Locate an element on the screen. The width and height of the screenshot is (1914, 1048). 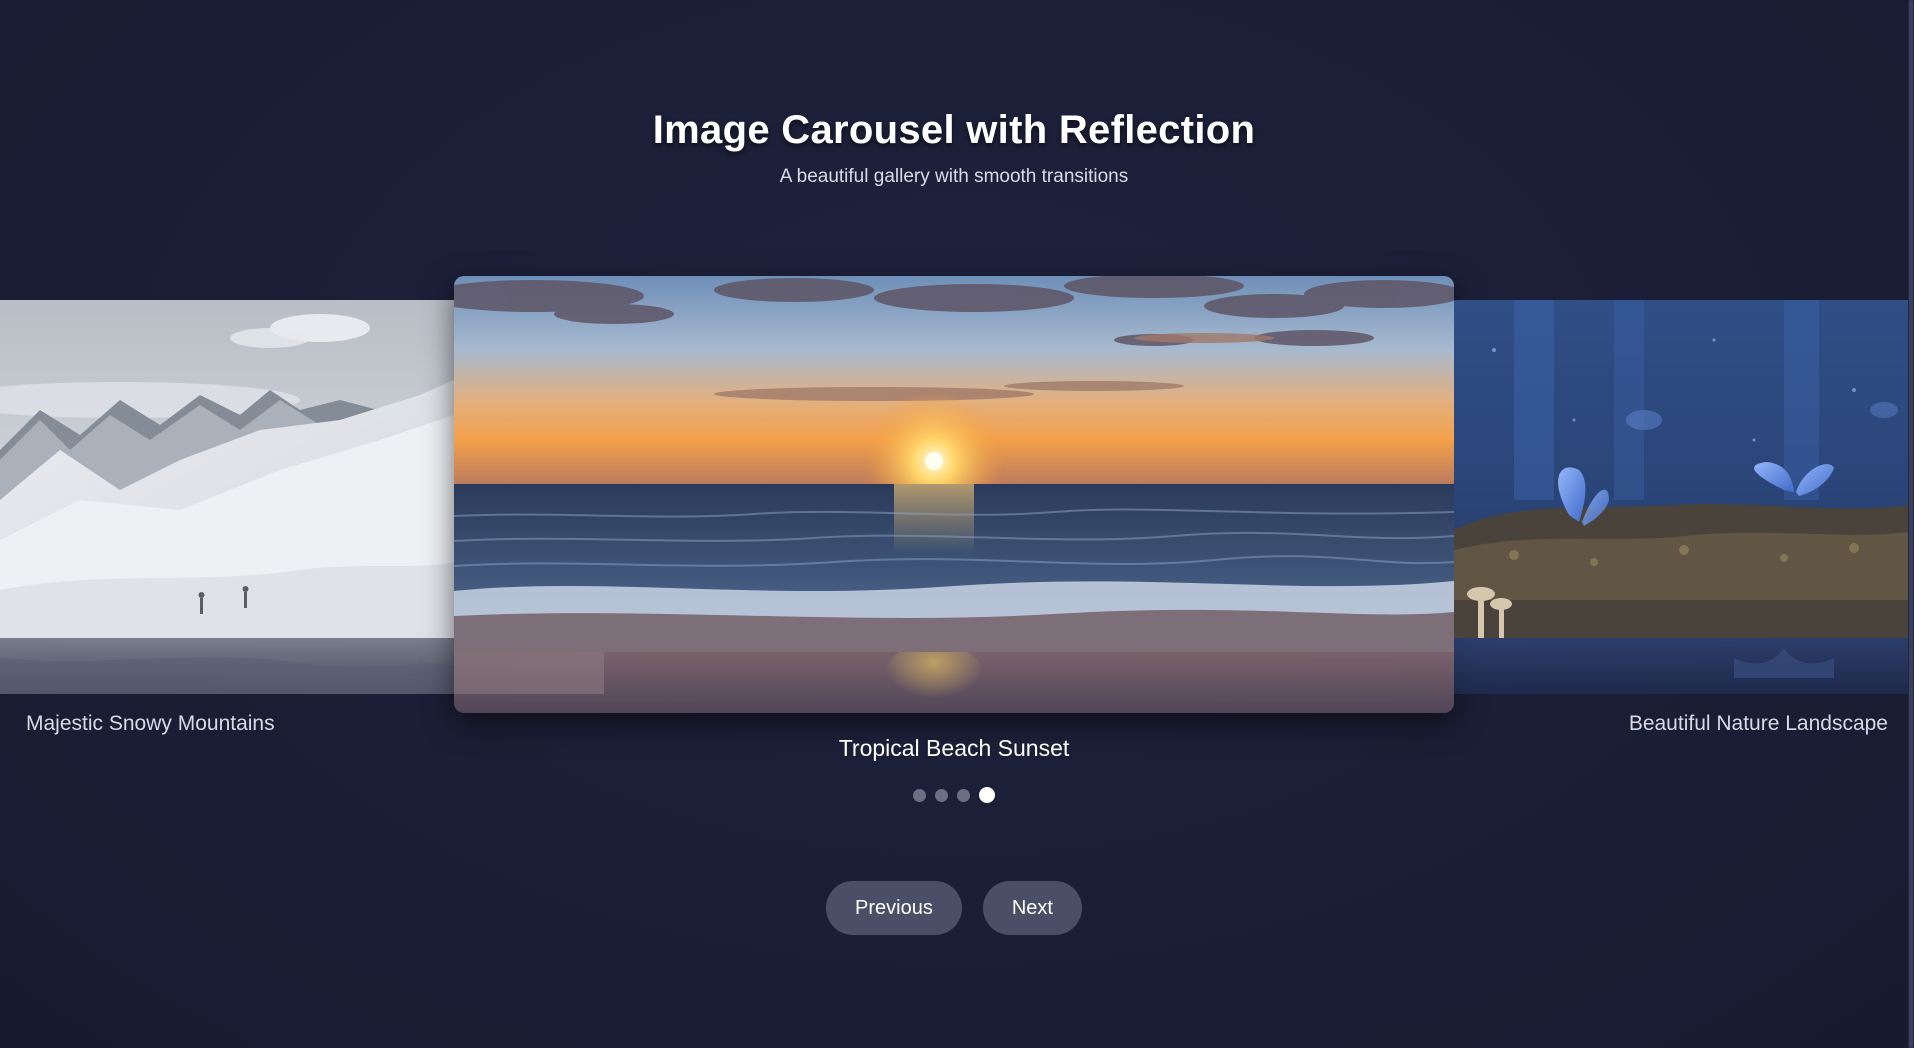
mountains-reflection is located at coordinates (227, 666).